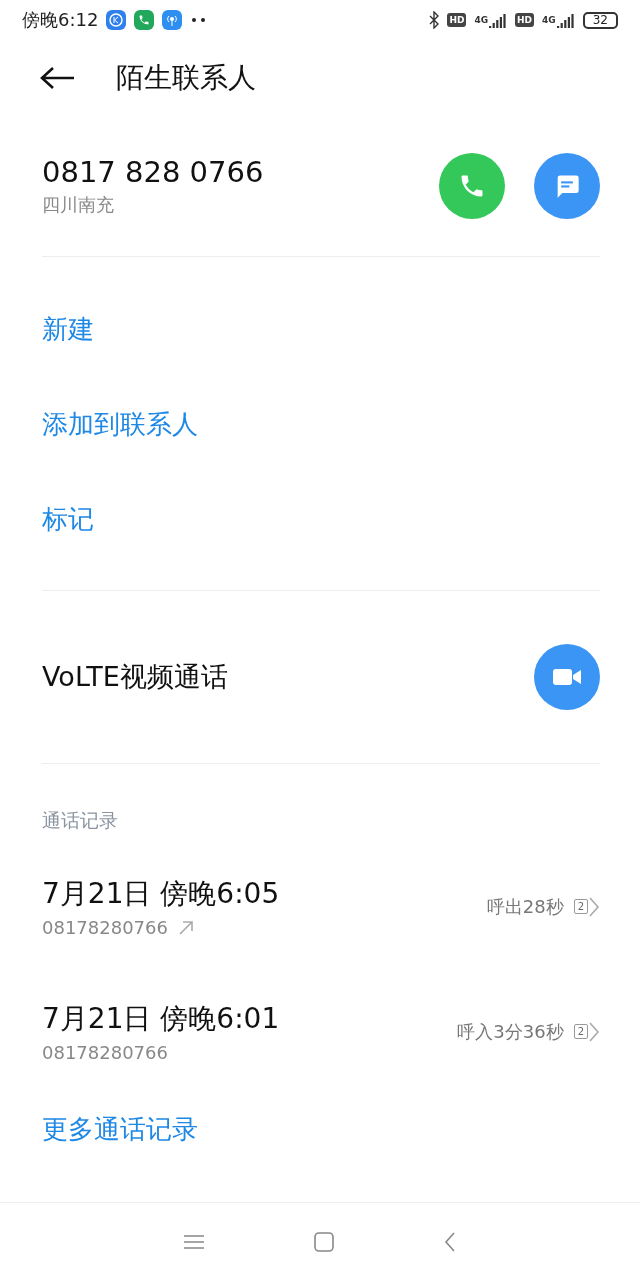 This screenshot has height=1280, width=640. Describe the element at coordinates (144, 20) in the screenshot. I see `phone-app-icon` at that location.